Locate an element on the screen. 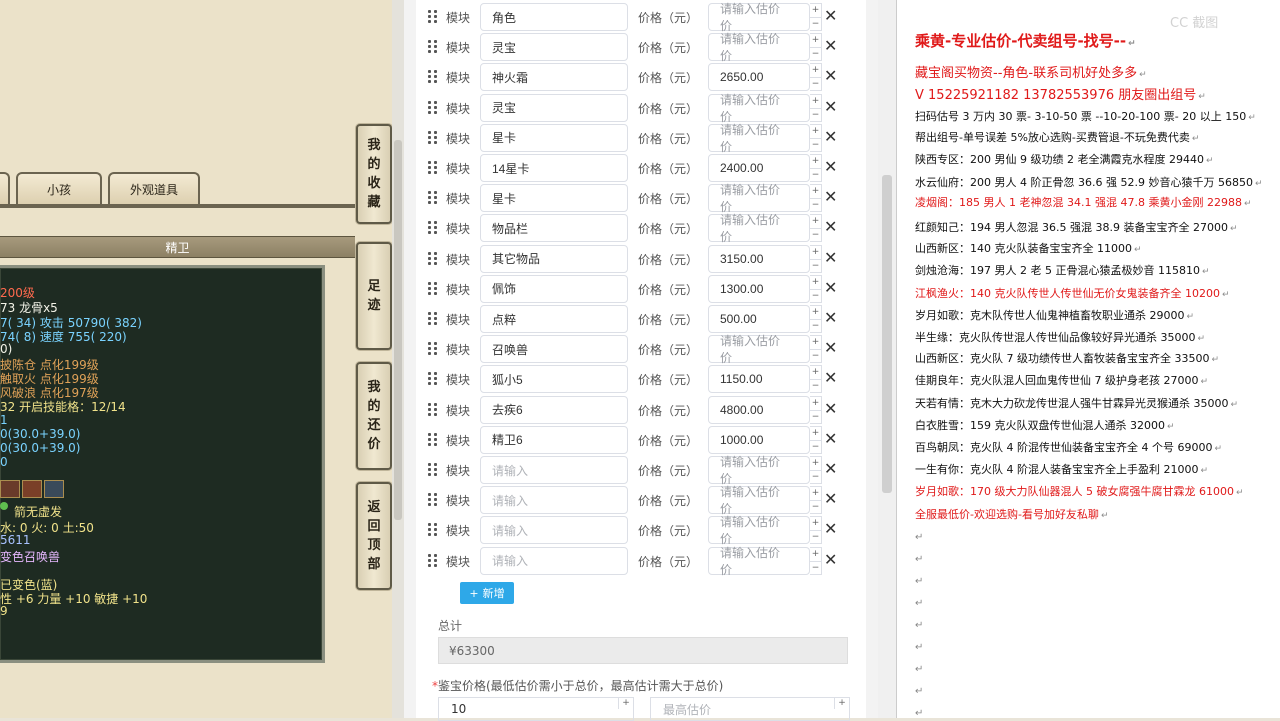 This screenshot has height=721, width=1280. module-name-input: 狐小5 is located at coordinates (554, 379).